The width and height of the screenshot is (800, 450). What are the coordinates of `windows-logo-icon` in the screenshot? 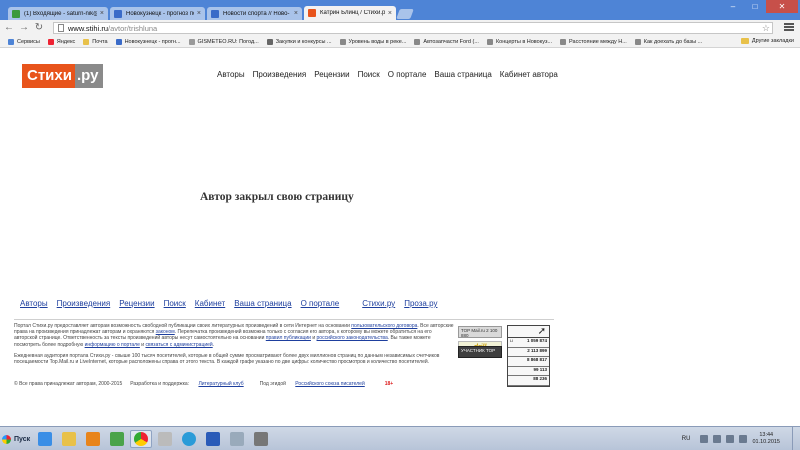 It's located at (6, 439).